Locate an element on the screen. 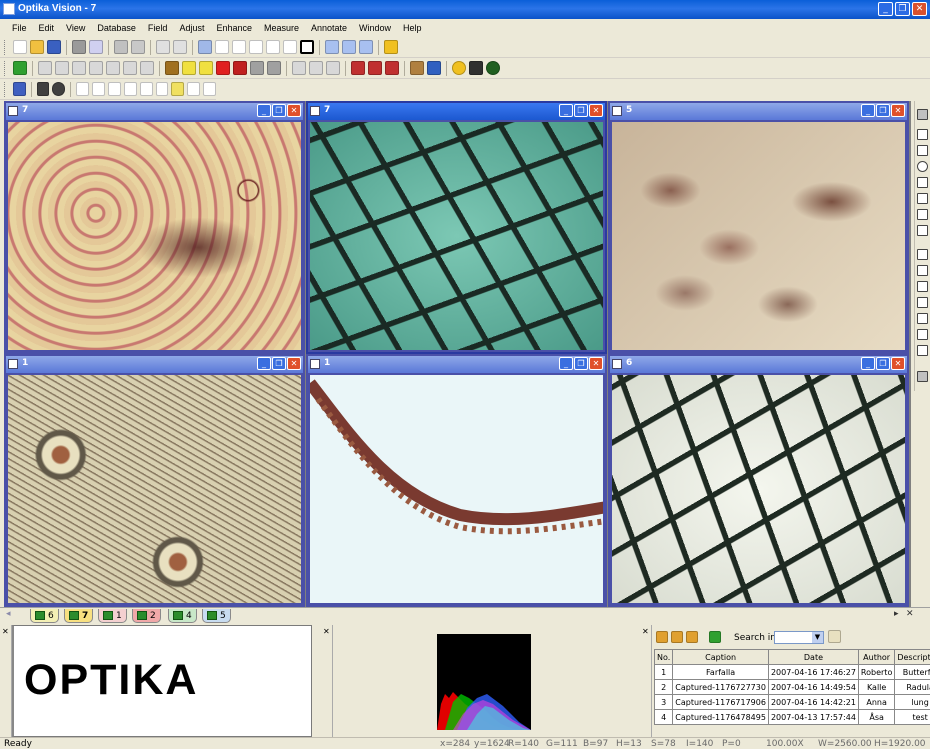 This screenshot has height=749, width=930. annotate-icon is located at coordinates (922, 114).